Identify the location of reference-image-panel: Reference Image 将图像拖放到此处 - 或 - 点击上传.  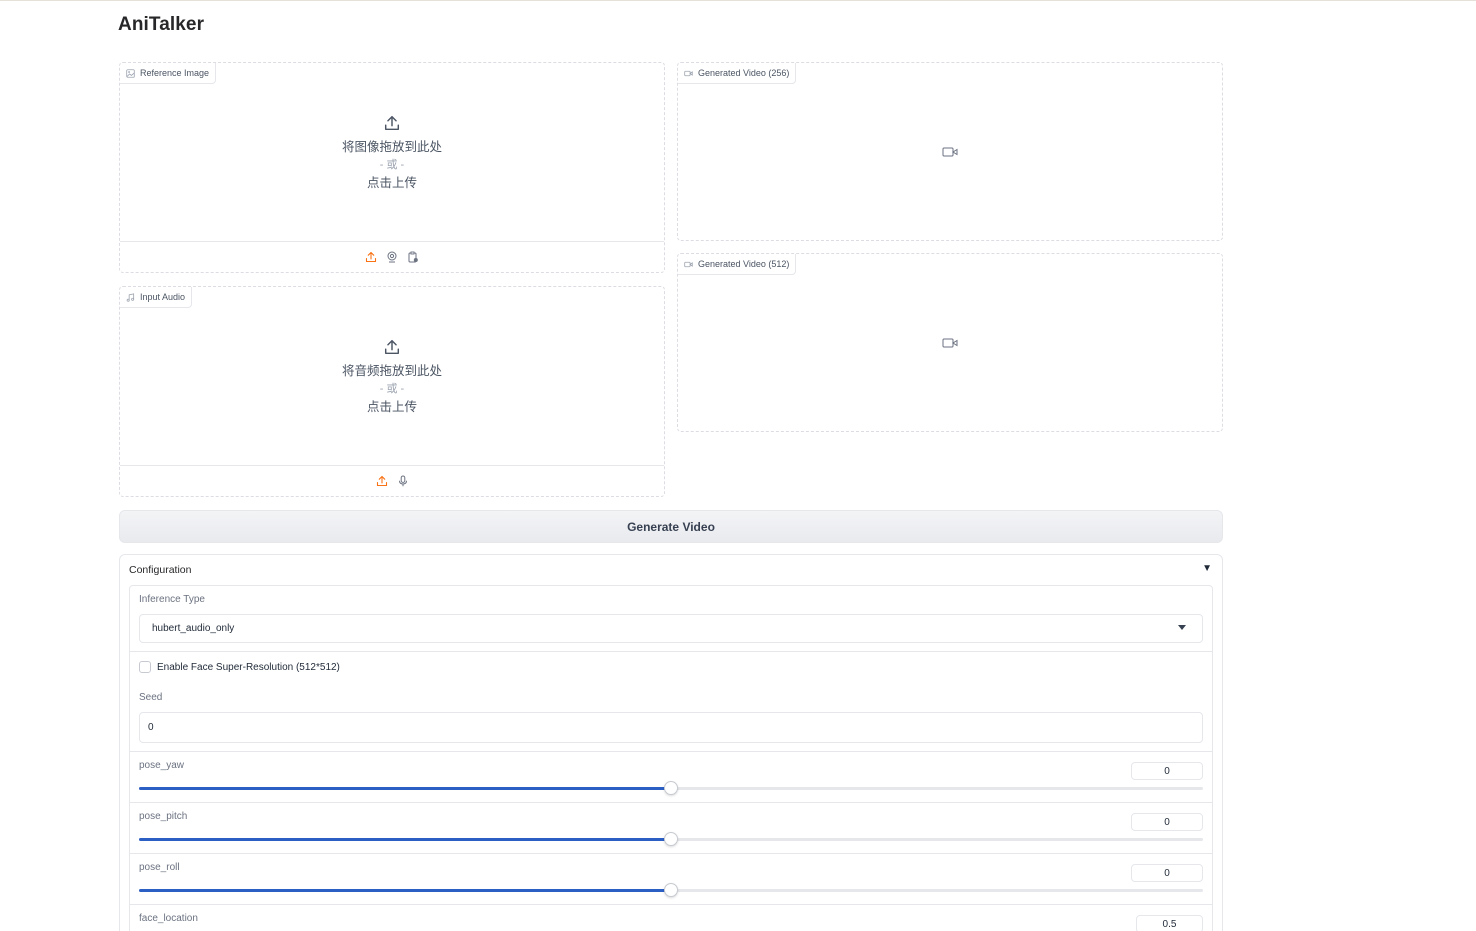
(392, 167).